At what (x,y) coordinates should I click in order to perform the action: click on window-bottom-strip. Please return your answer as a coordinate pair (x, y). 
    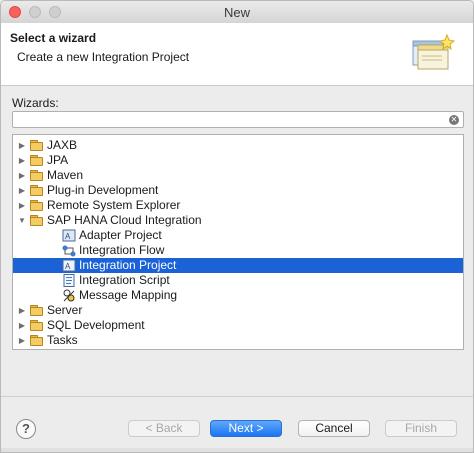
    Looking at the image, I should click on (237, 450).